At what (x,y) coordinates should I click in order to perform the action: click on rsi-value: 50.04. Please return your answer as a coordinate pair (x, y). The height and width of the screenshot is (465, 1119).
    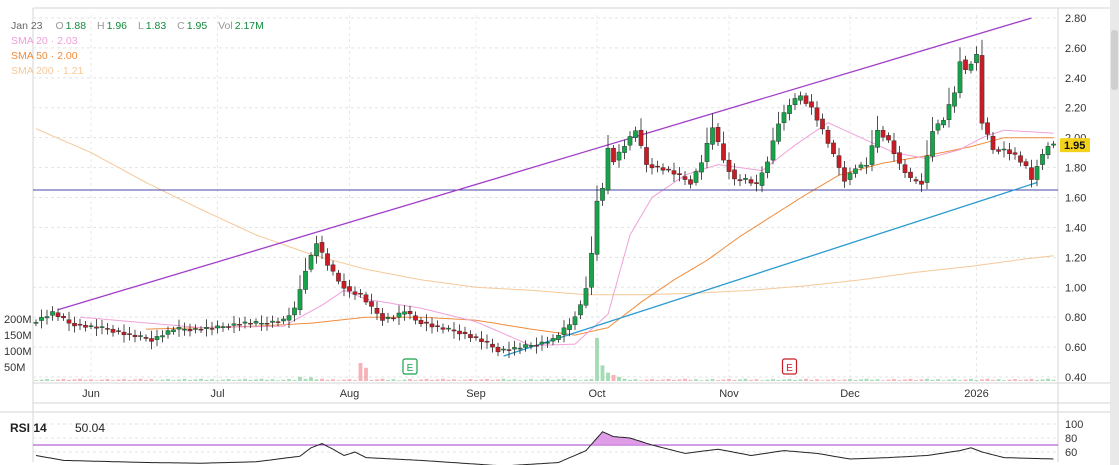
    Looking at the image, I should click on (90, 428).